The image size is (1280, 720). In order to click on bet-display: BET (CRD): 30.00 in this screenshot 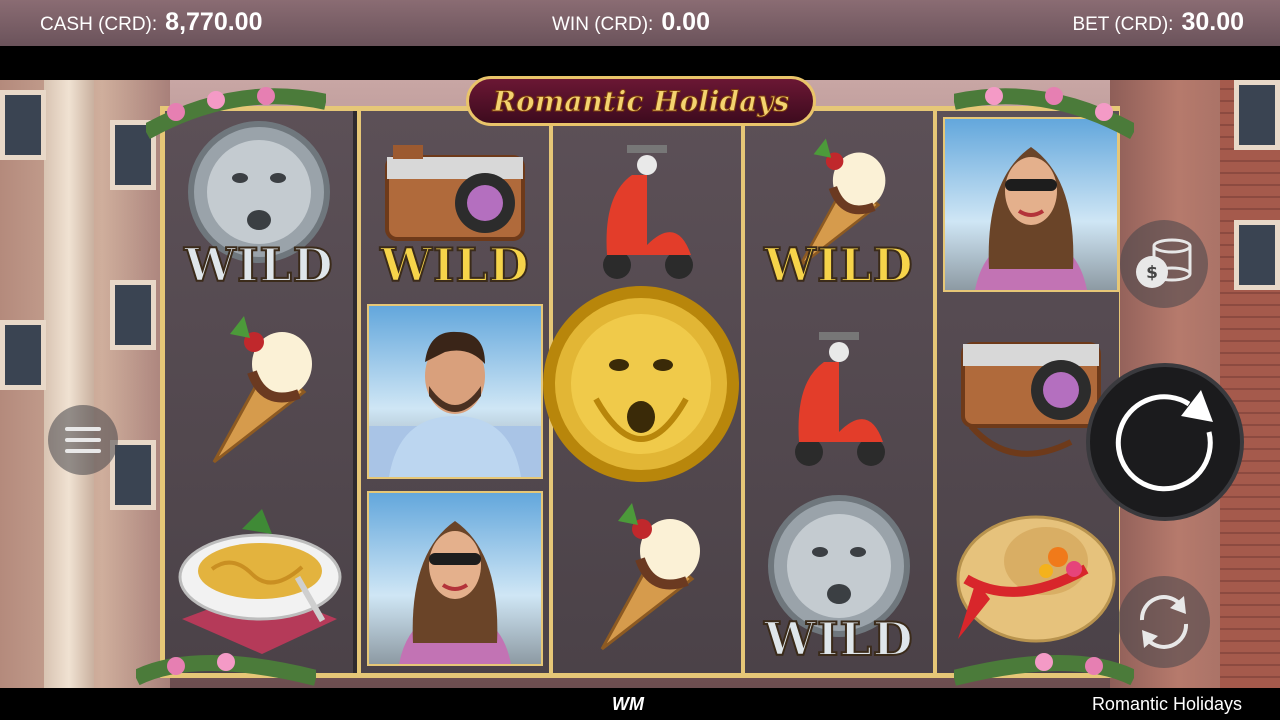, I will do `click(1158, 22)`.